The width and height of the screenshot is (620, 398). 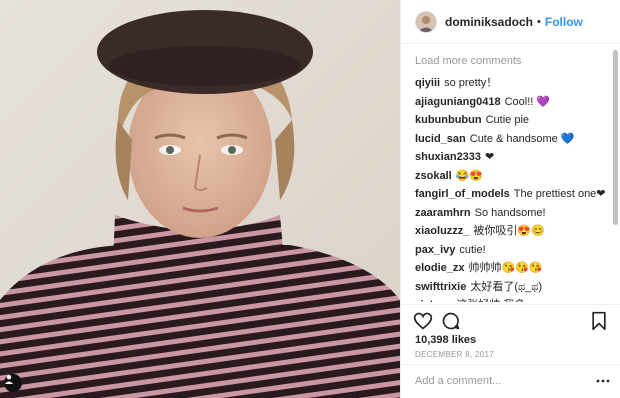 I want to click on follow-button: Follow, so click(x=564, y=22).